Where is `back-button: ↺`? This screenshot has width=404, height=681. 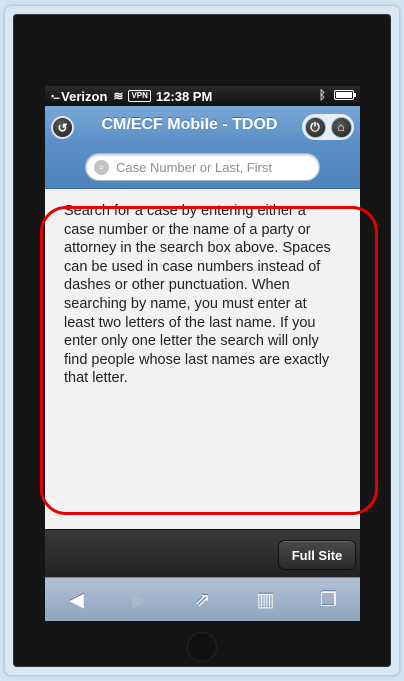 back-button: ↺ is located at coordinates (62, 127).